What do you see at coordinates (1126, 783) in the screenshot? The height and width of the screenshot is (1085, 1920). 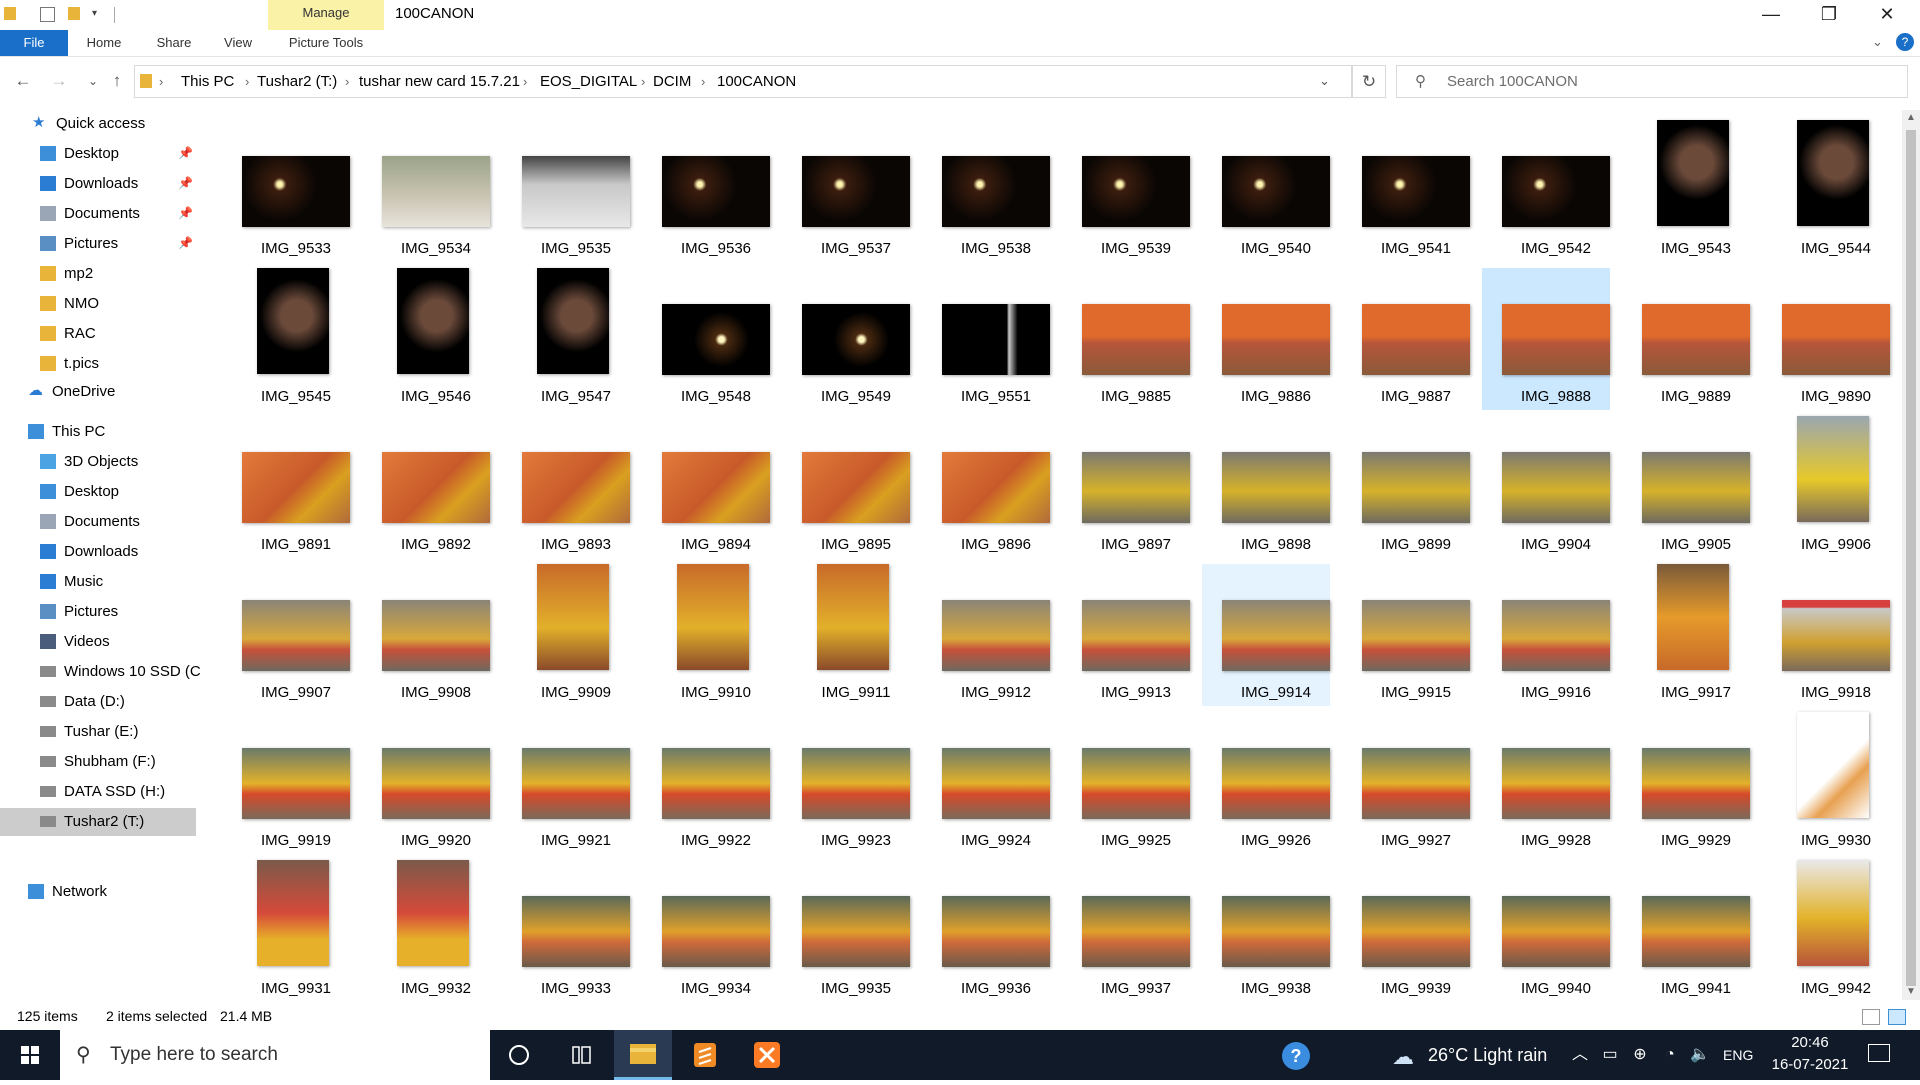 I see `file-tile: IMG_9925` at bounding box center [1126, 783].